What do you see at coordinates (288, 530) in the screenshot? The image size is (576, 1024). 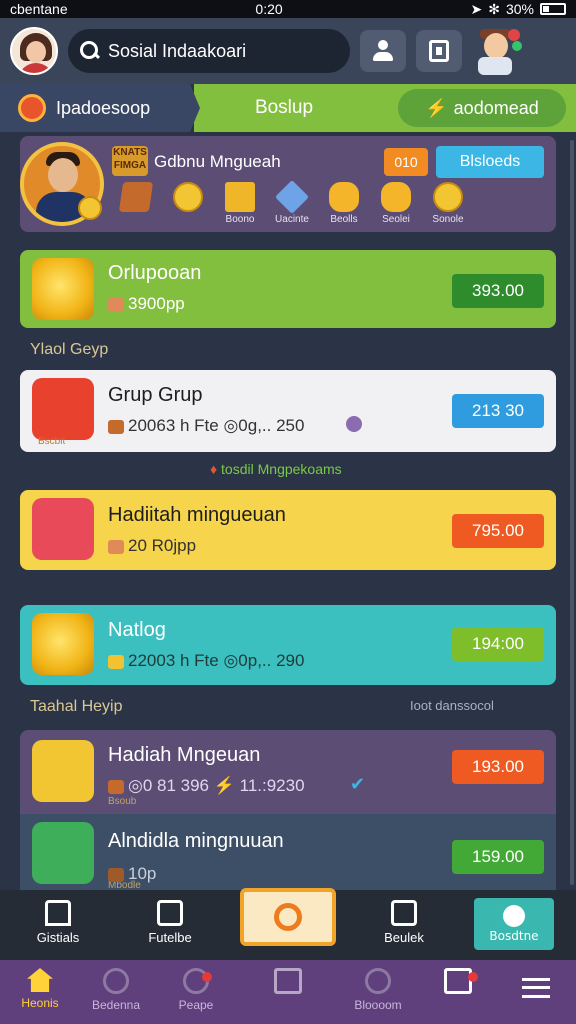 I see `offer-card: Hadiitah mingueuan 20 R0jpp 795.00` at bounding box center [288, 530].